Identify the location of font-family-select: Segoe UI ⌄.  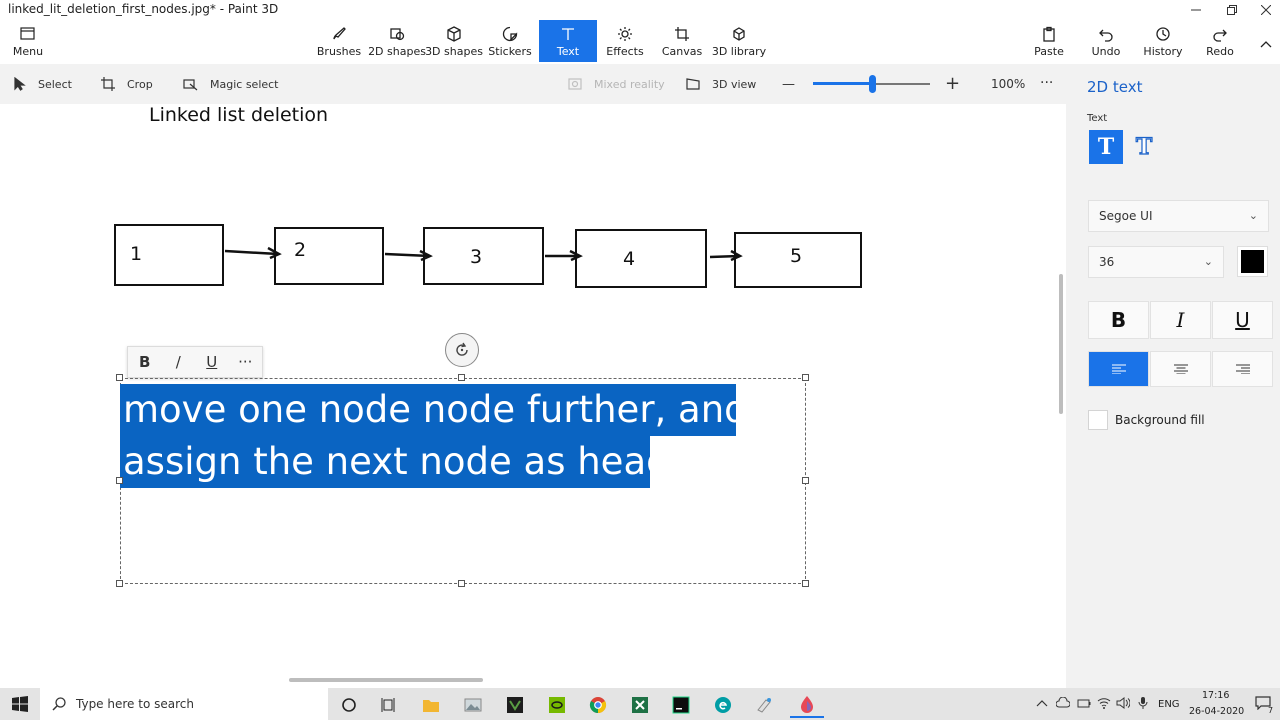
(1178, 216).